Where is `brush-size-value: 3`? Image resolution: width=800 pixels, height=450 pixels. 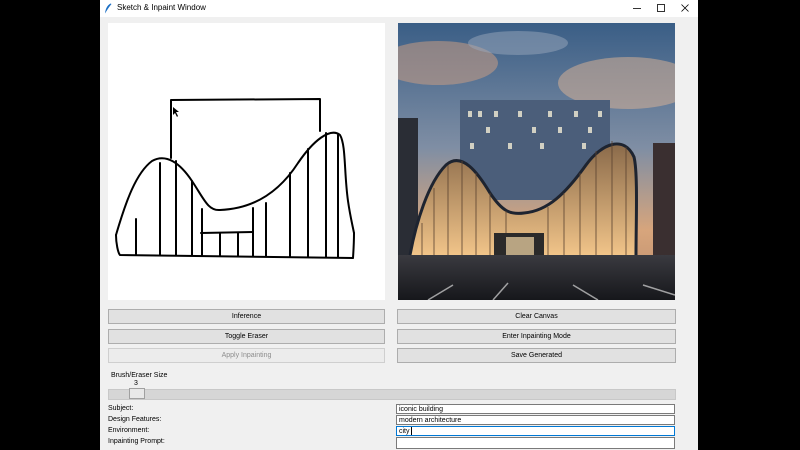 brush-size-value: 3 is located at coordinates (136, 383).